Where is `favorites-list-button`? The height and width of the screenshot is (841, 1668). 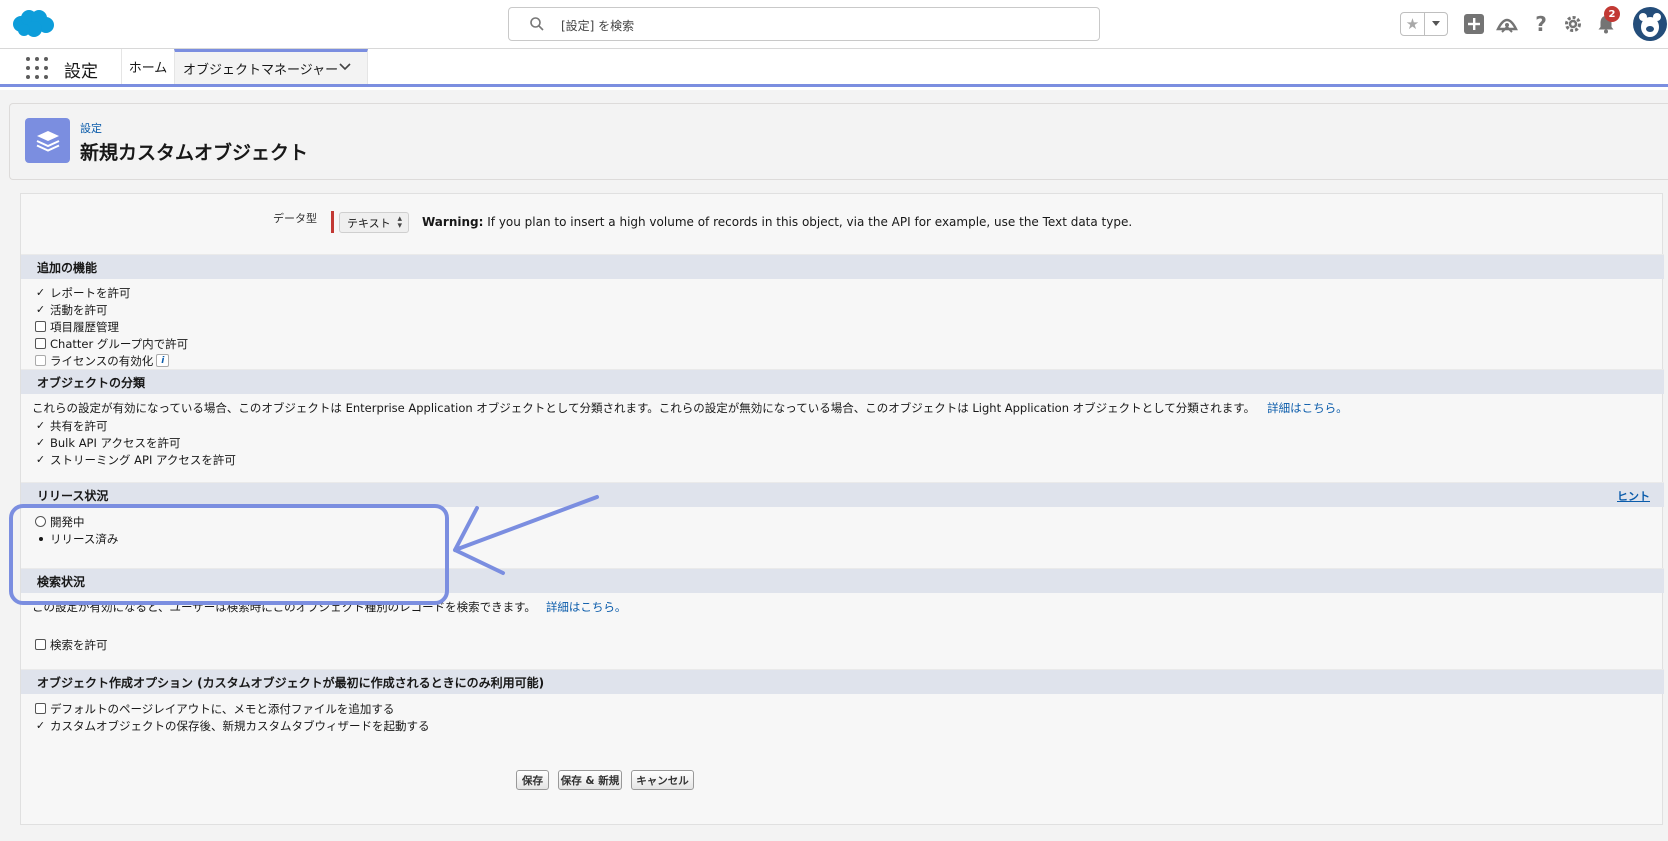 favorites-list-button is located at coordinates (1435, 24).